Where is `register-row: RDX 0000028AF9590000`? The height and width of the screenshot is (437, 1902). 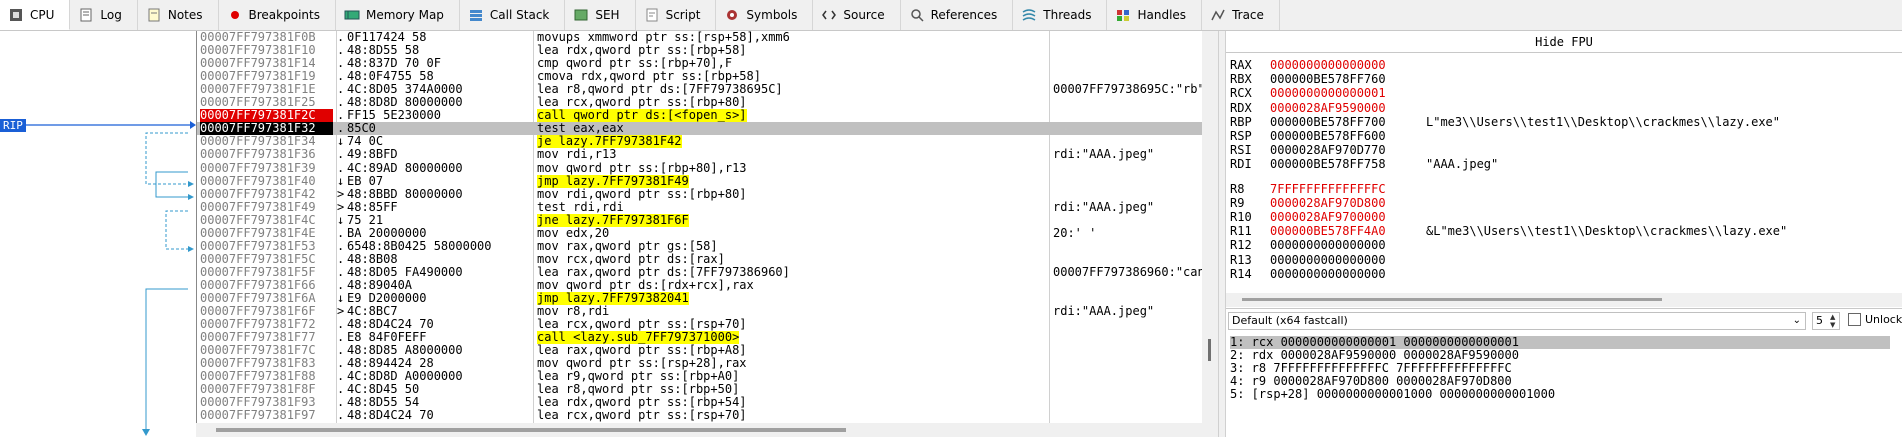 register-row: RDX 0000028AF9590000 is located at coordinates (1328, 108).